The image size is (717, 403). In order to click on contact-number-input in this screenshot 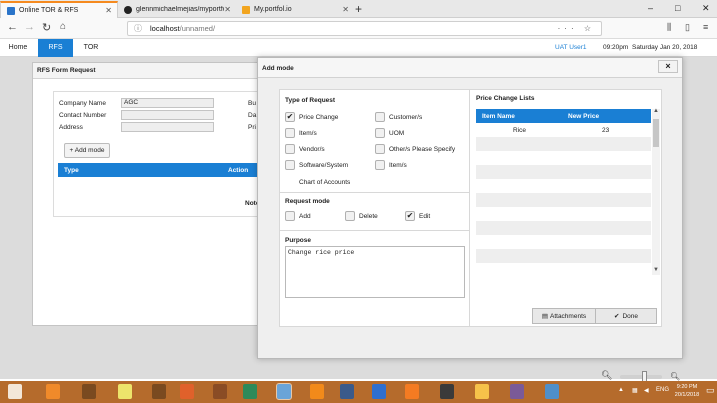, I will do `click(167, 115)`.